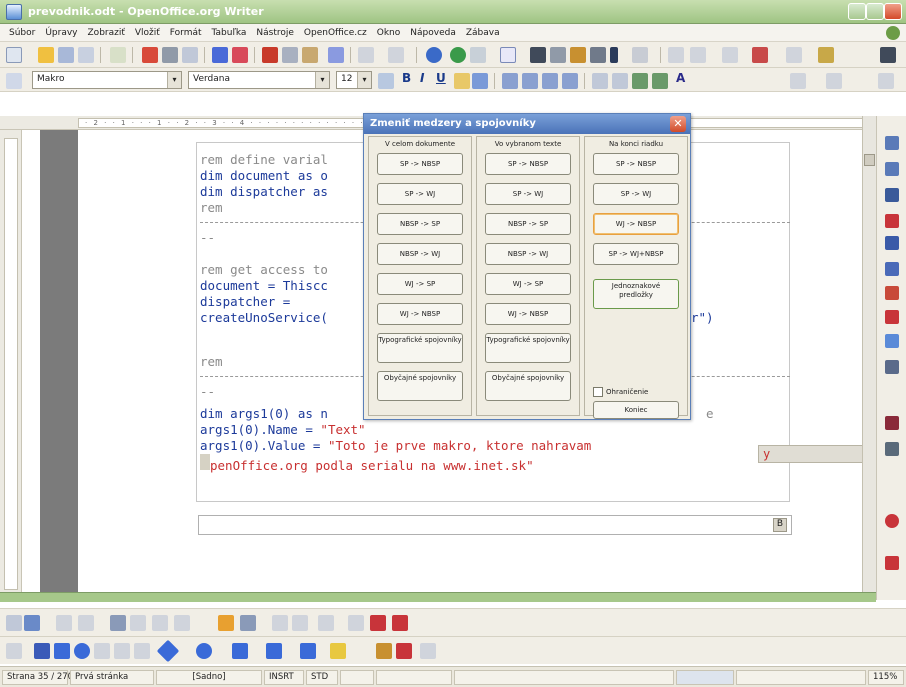 The image size is (906, 687). Describe the element at coordinates (600, 81) in the screenshot. I see `numbering-icon` at that location.